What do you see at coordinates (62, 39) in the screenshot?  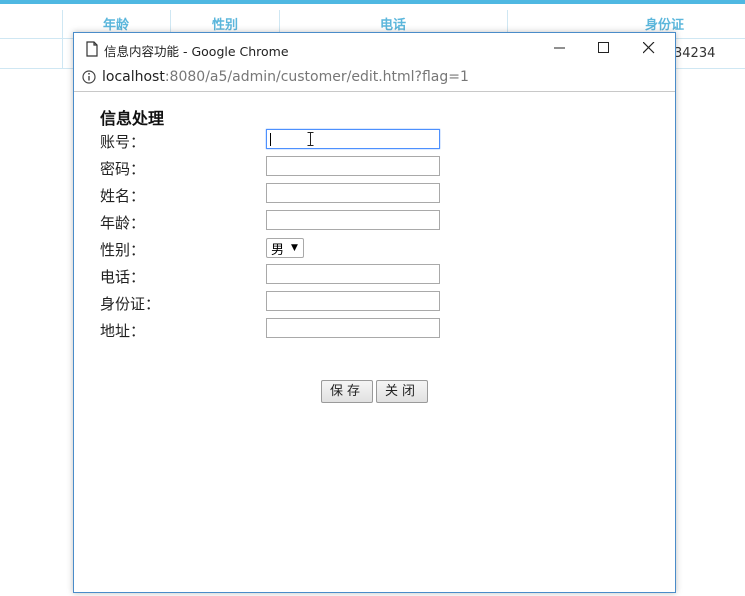 I see `column-divider` at bounding box center [62, 39].